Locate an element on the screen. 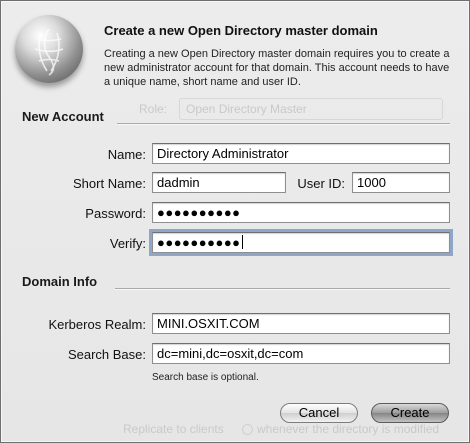  domain-info-divider is located at coordinates (282, 289).